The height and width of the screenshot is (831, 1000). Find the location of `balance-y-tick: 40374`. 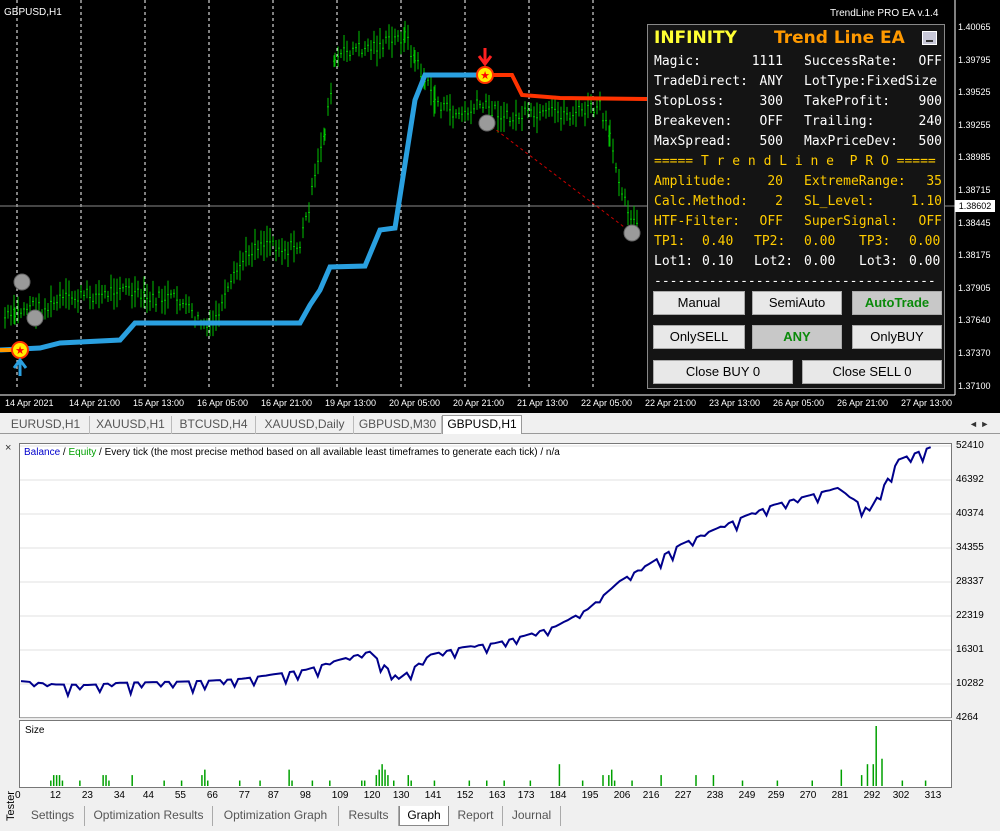

balance-y-tick: 40374 is located at coordinates (970, 513).